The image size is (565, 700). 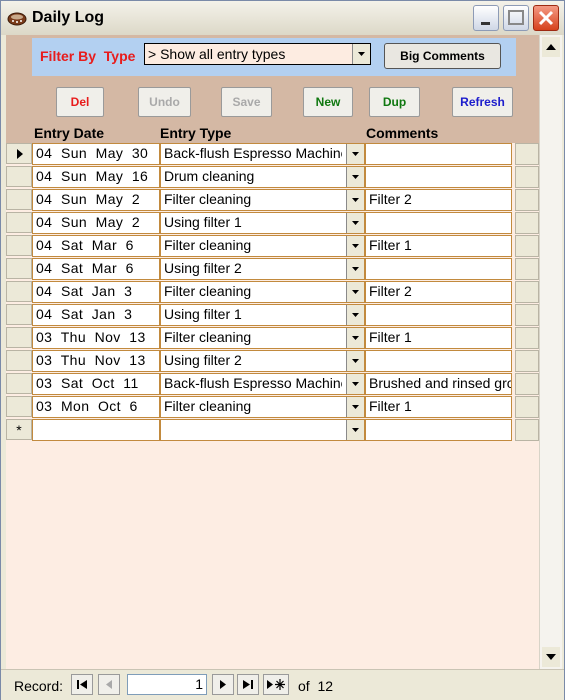 I want to click on entry-type-cell: Drum cleaning, so click(x=262, y=177).